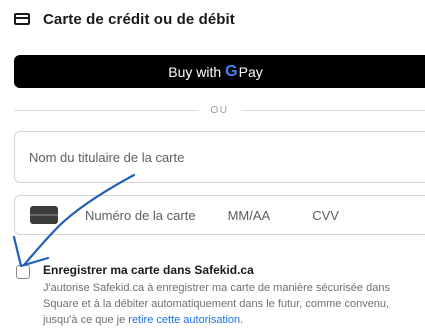  Describe the element at coordinates (84, 320) in the screenshot. I see `save-desc-line3-prefix: jusqu'à ce que je` at that location.